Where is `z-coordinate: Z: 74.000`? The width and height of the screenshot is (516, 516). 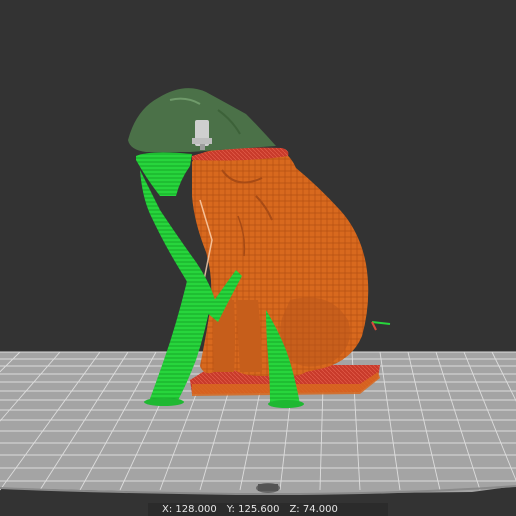
z-coordinate: Z: 74.000 is located at coordinates (313, 509).